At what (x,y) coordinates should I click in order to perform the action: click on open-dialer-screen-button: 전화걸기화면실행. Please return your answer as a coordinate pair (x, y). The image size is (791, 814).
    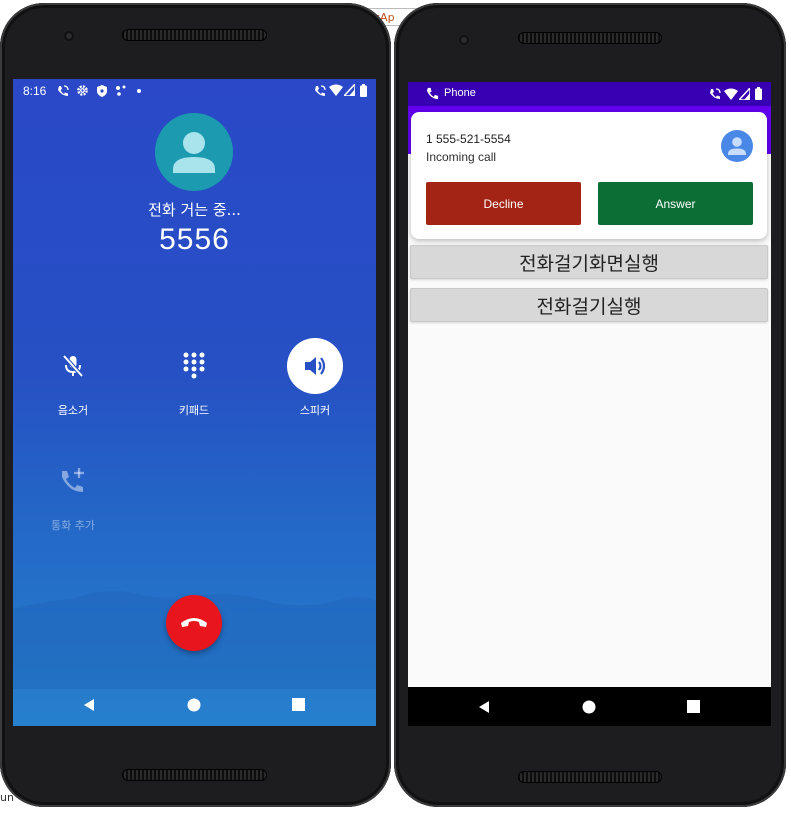
    Looking at the image, I should click on (589, 262).